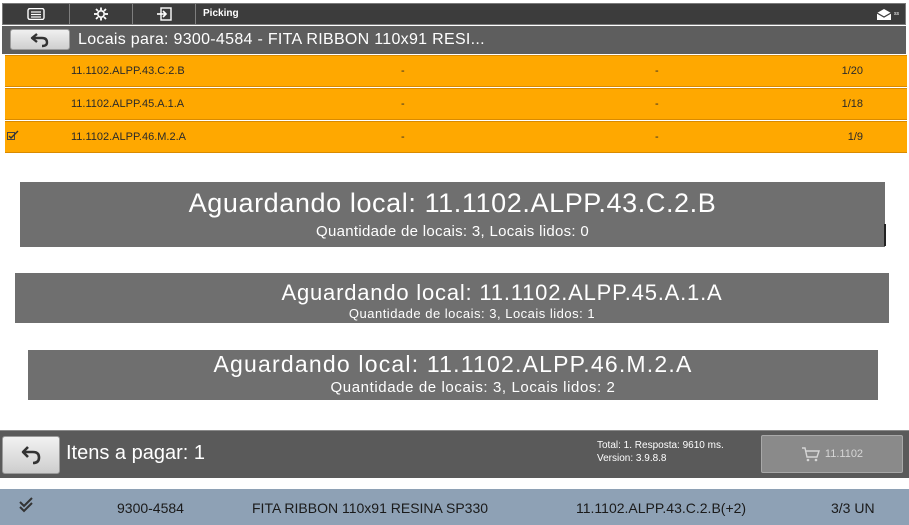 This screenshot has width=909, height=525. Describe the element at coordinates (128, 104) in the screenshot. I see `location-code: 11.1102.ALPP.45.A.1.A` at that location.